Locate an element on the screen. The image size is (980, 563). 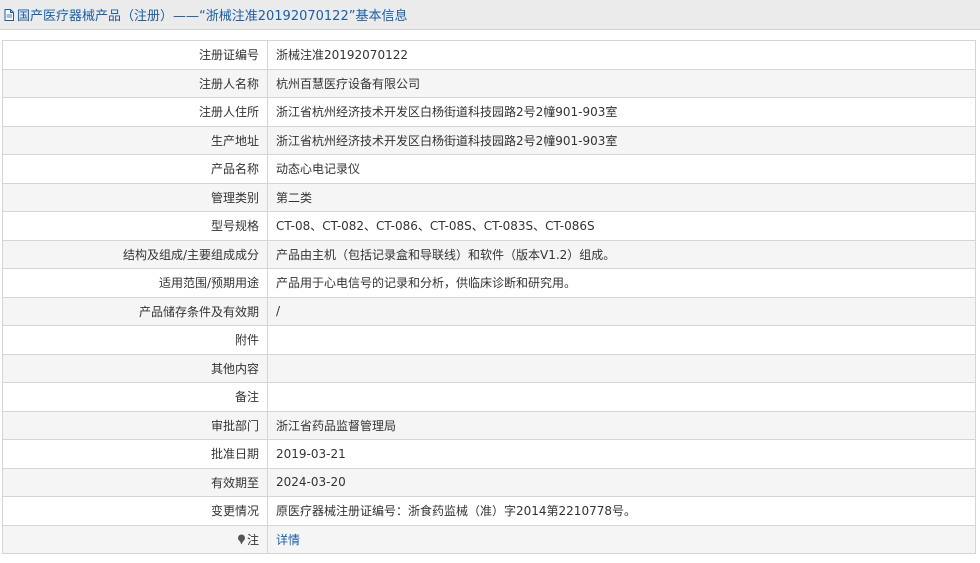
other-content-value is located at coordinates (621, 368).